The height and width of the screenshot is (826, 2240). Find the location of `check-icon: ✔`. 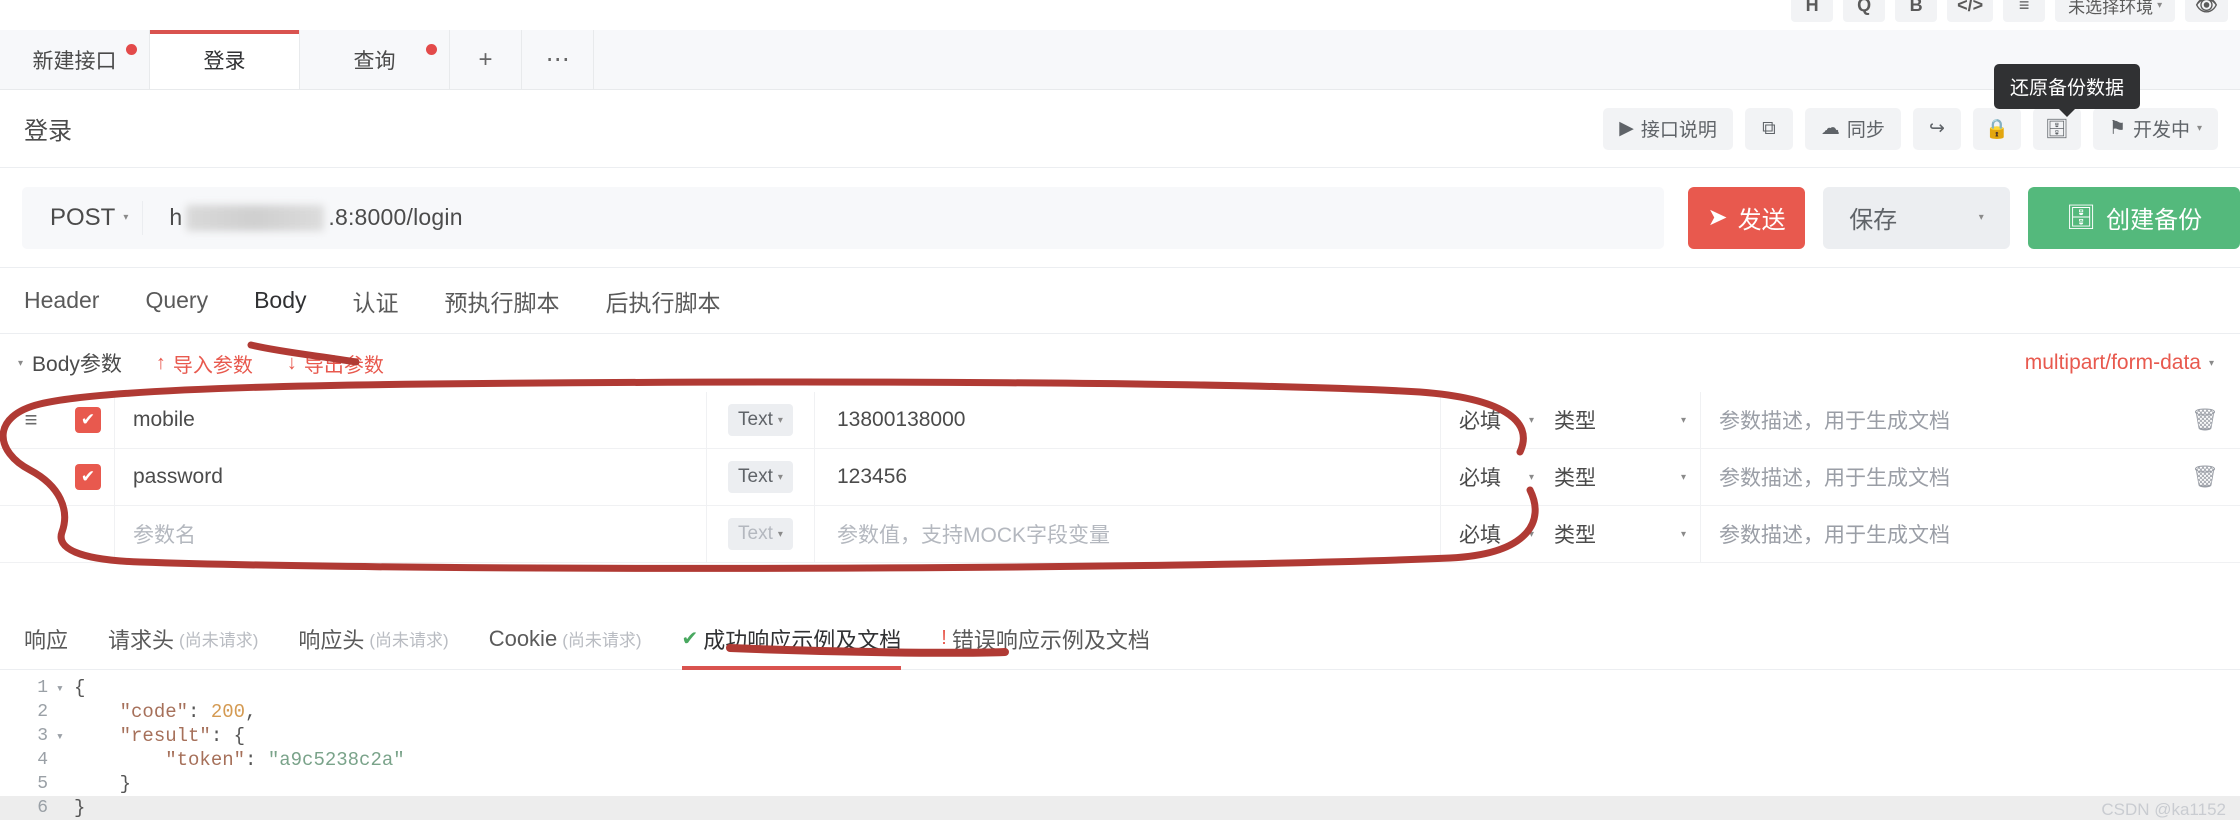

check-icon: ✔ is located at coordinates (88, 477).